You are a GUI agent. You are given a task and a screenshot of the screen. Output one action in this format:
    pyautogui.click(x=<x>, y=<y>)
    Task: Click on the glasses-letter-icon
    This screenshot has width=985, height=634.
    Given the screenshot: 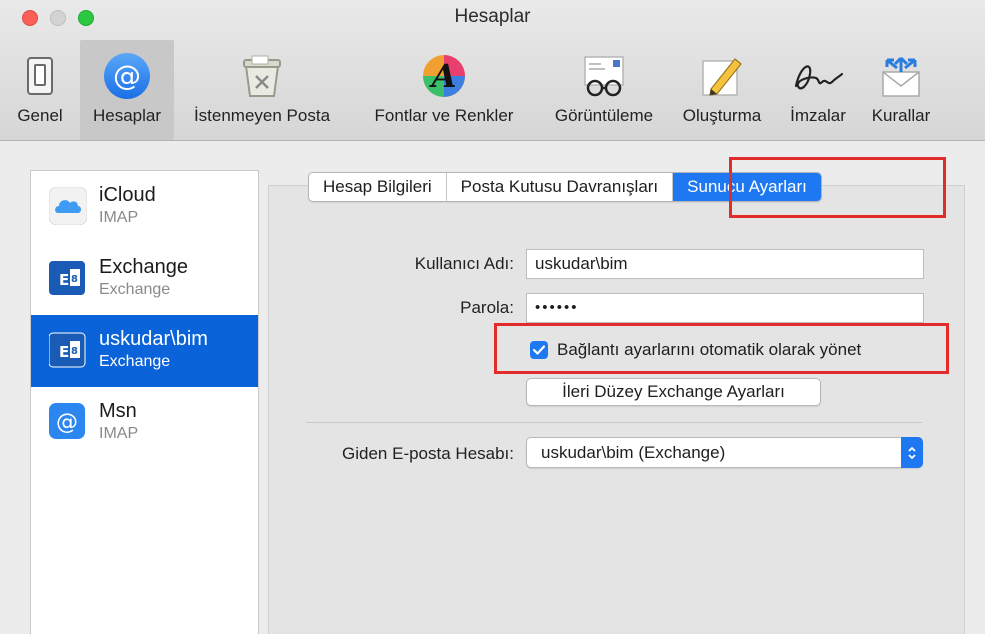 What is the action you would take?
    pyautogui.click(x=604, y=76)
    